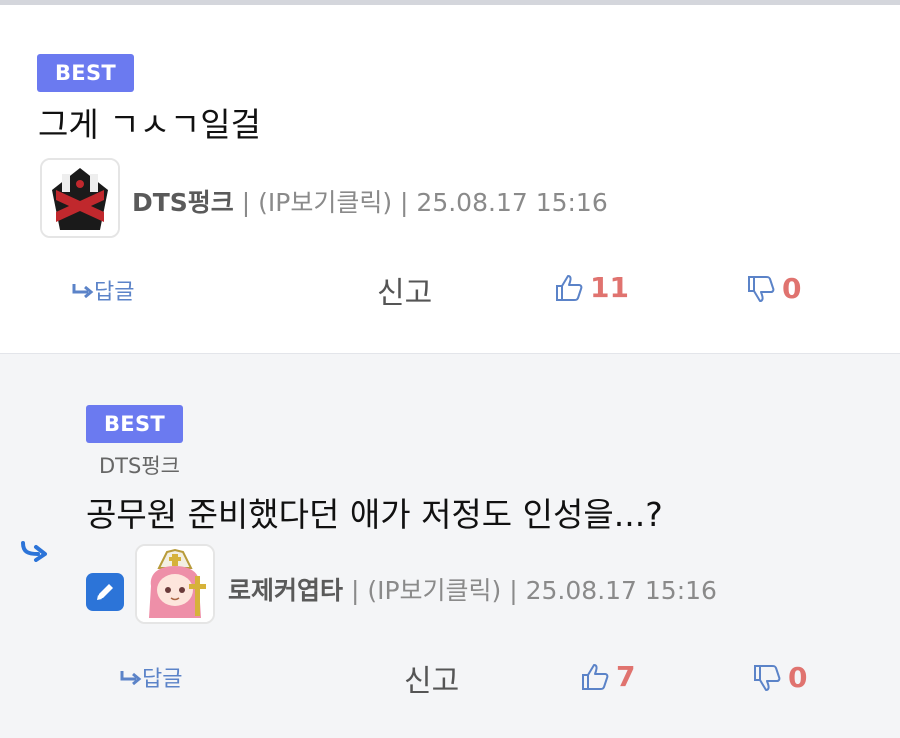  I want to click on avatar-character-image, so click(175, 584).